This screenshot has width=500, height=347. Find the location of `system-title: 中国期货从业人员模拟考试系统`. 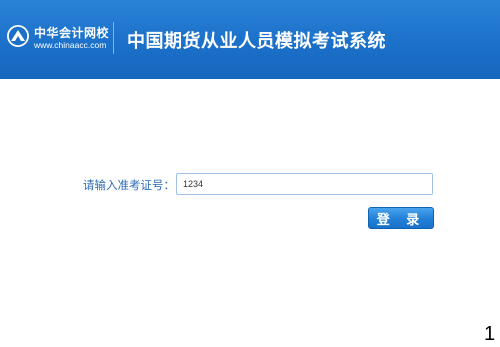

system-title: 中国期货从业人员模拟考试系统 is located at coordinates (256, 41).